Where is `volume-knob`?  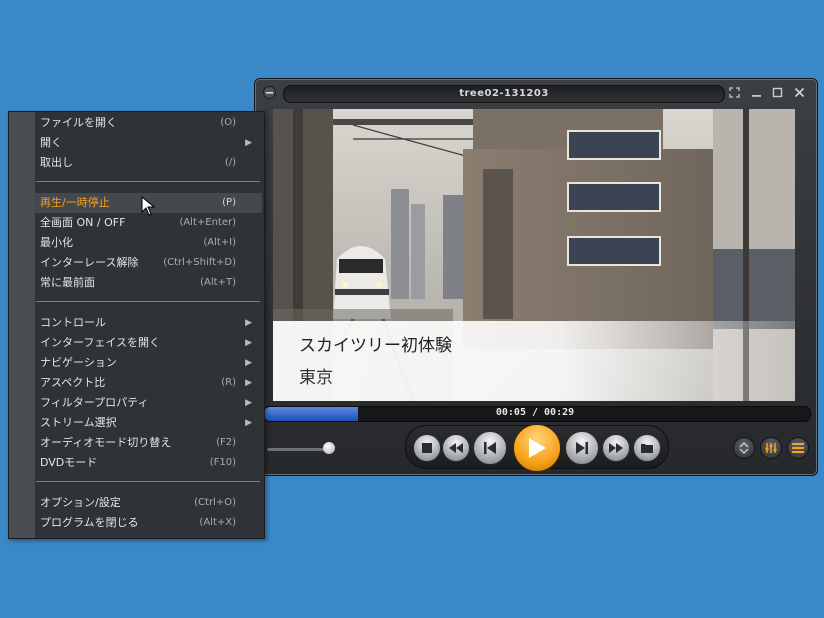 volume-knob is located at coordinates (329, 448).